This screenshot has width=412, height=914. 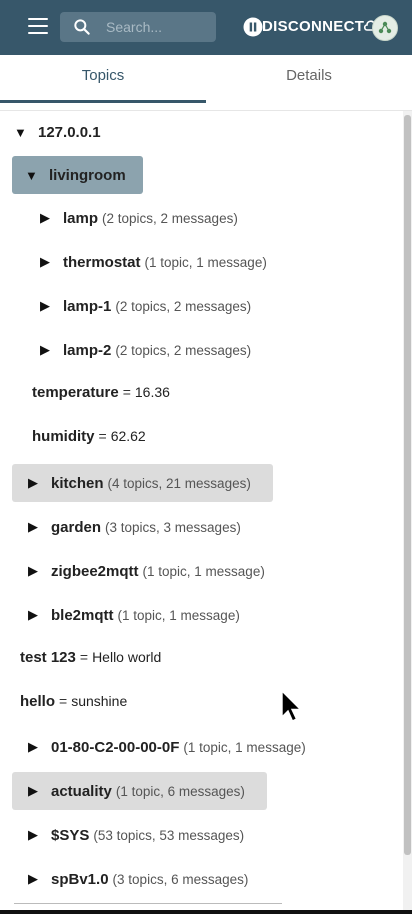 I want to click on node-meta: (4 topics, 21 messages), so click(x=179, y=483).